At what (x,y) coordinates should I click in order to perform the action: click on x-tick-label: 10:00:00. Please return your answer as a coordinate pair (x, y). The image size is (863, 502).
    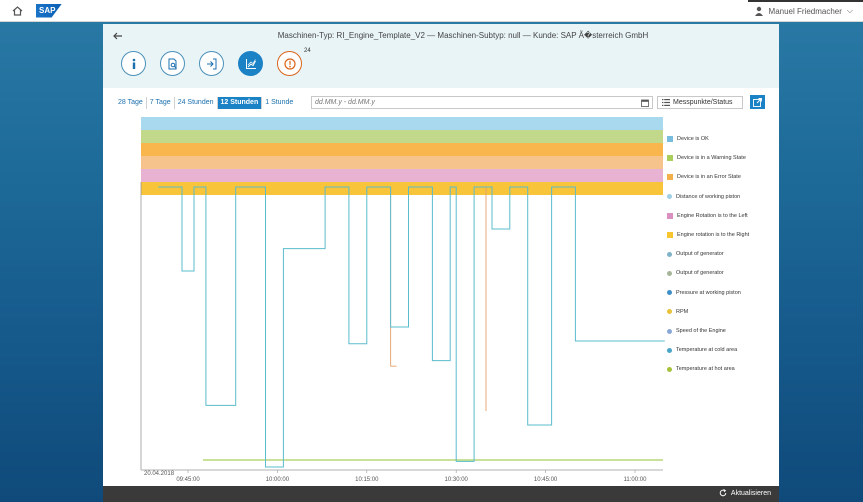
    Looking at the image, I should click on (278, 480).